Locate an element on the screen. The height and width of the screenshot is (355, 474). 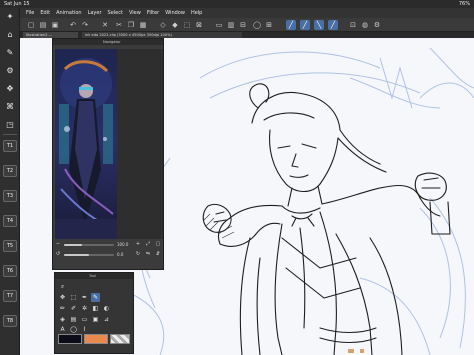
merge-icon: ⊟ is located at coordinates (243, 25).